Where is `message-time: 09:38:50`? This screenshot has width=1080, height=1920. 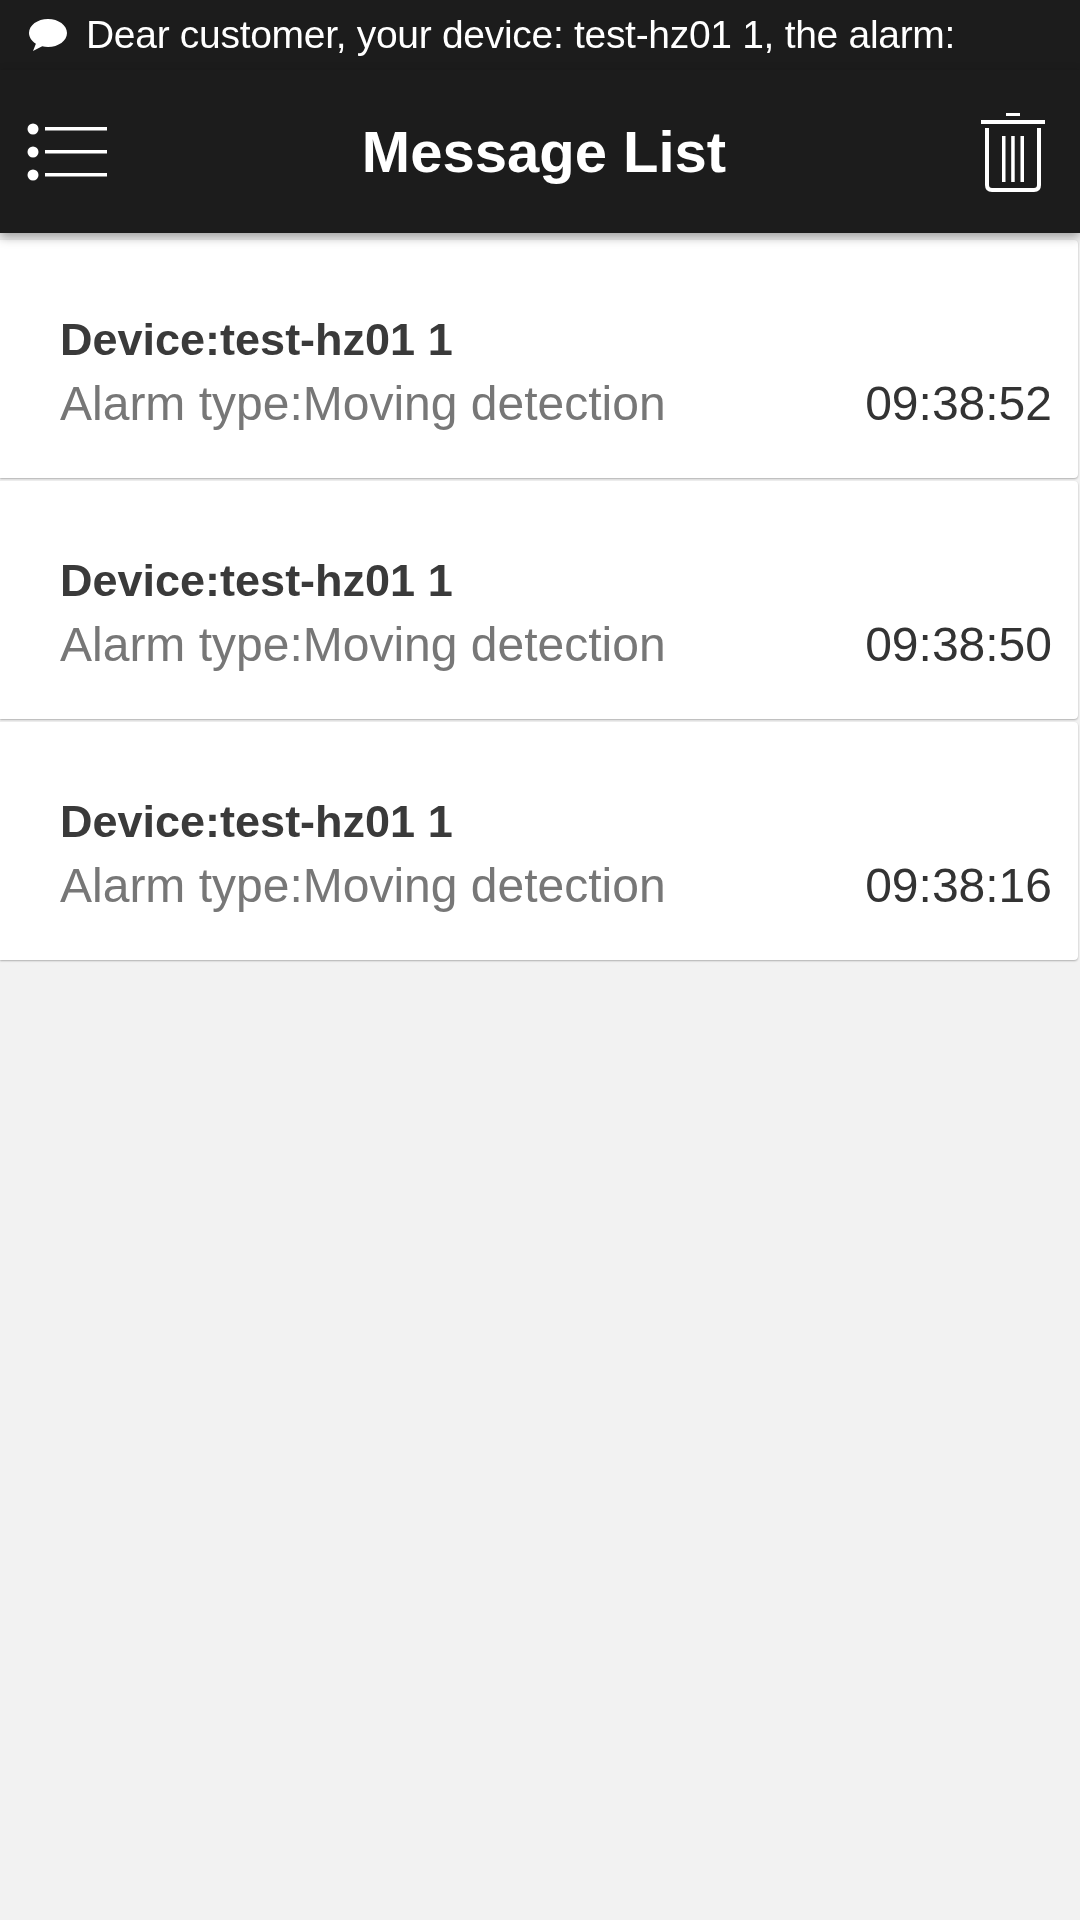 message-time: 09:38:50 is located at coordinates (958, 644).